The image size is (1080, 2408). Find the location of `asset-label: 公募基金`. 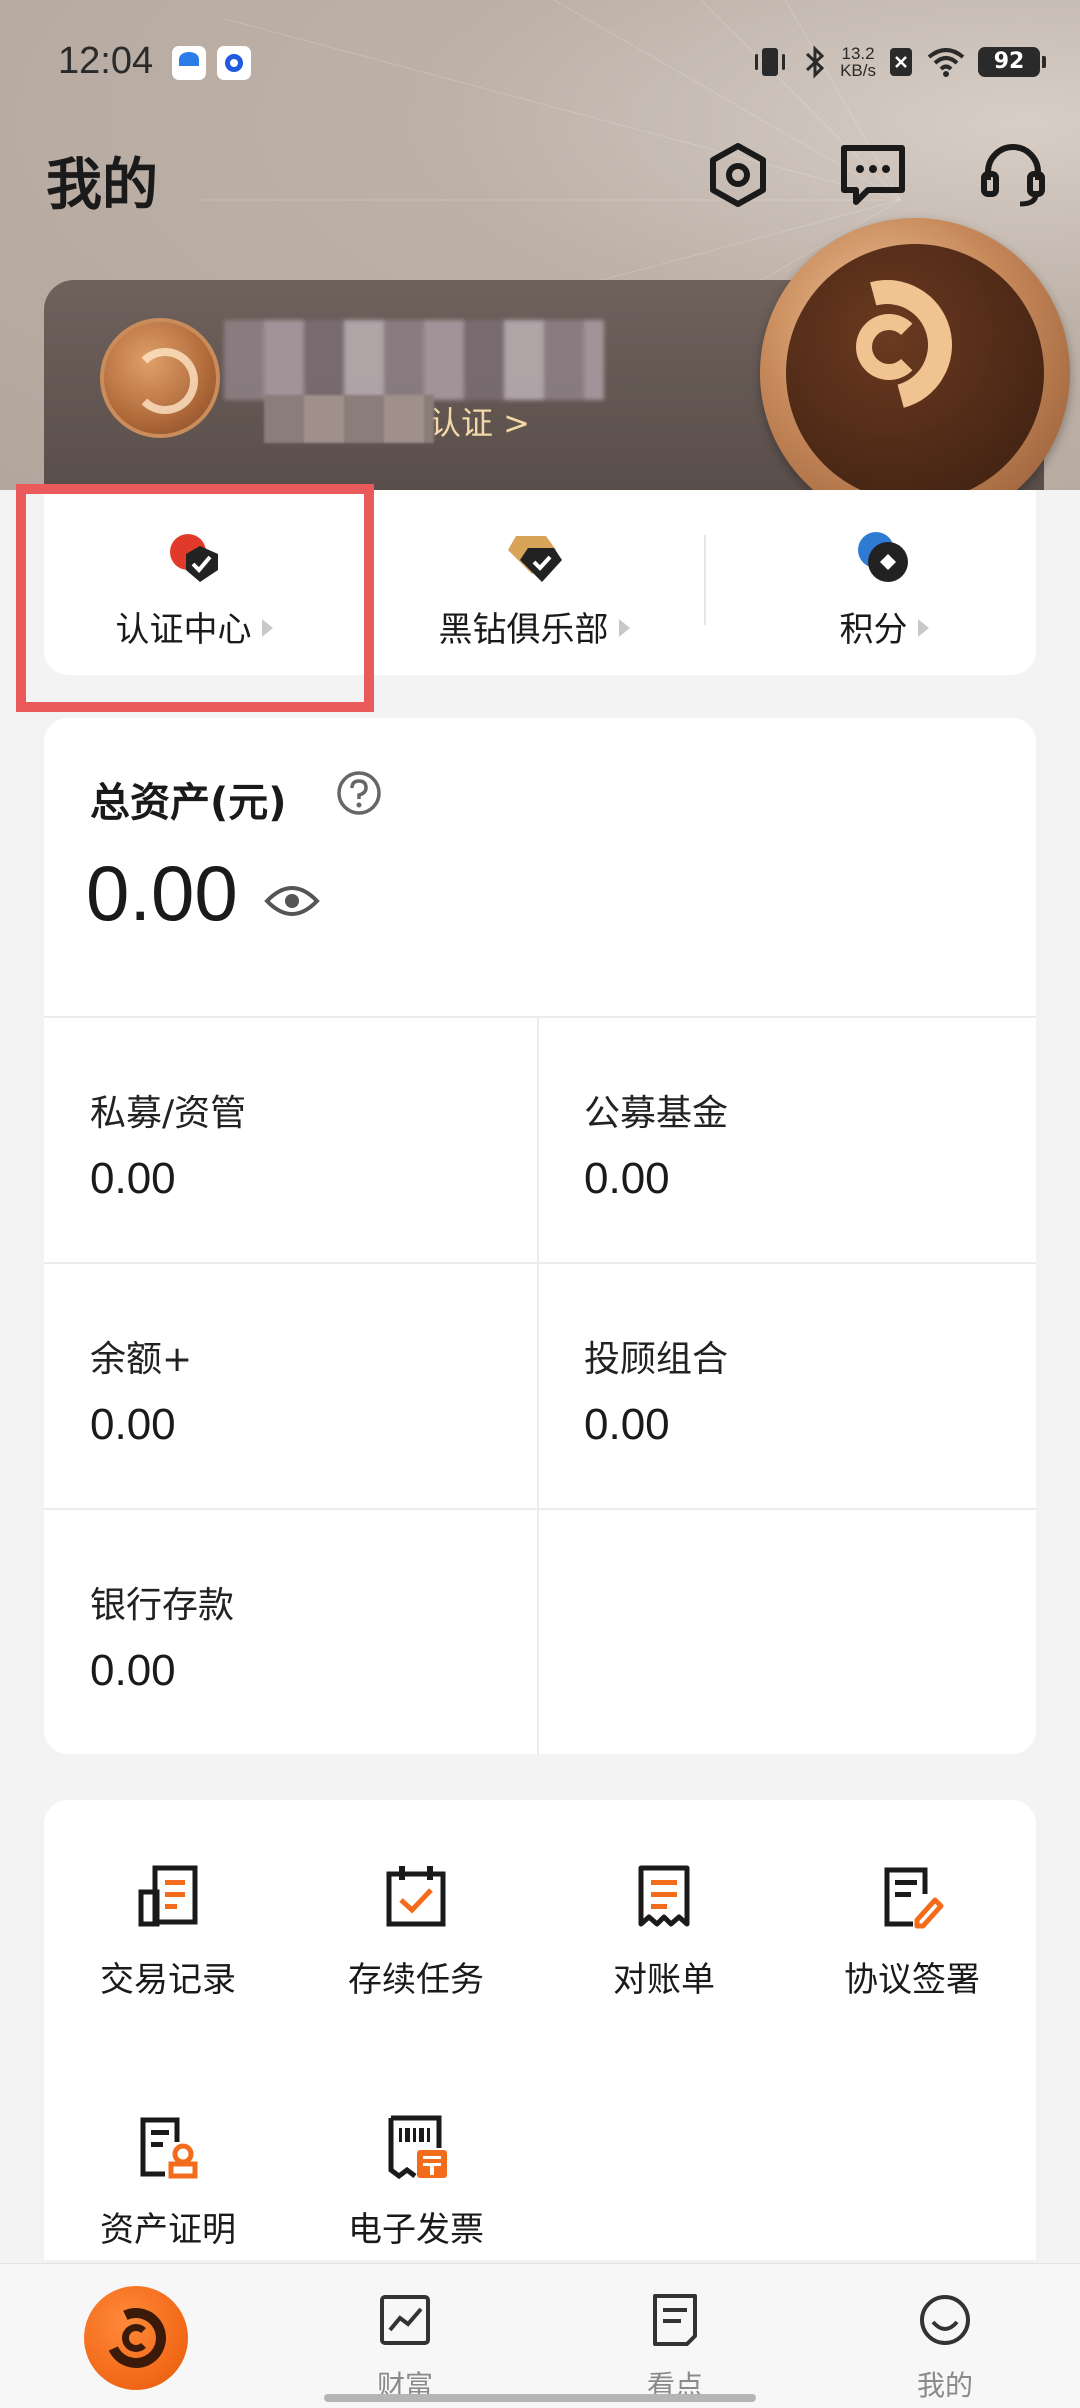

asset-label: 公募基金 is located at coordinates (656, 1113).